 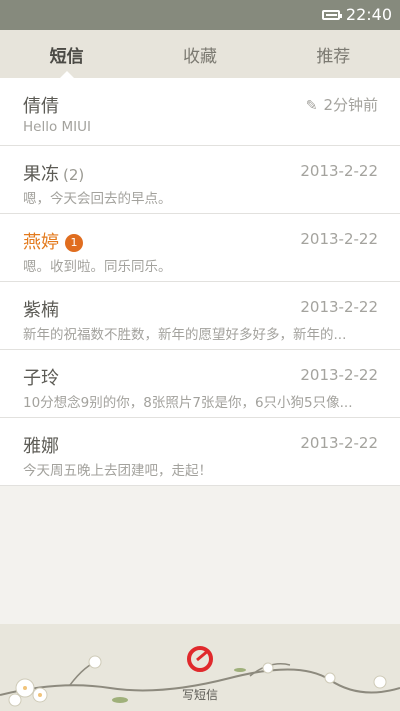 I want to click on battery-icon, so click(x=331, y=14).